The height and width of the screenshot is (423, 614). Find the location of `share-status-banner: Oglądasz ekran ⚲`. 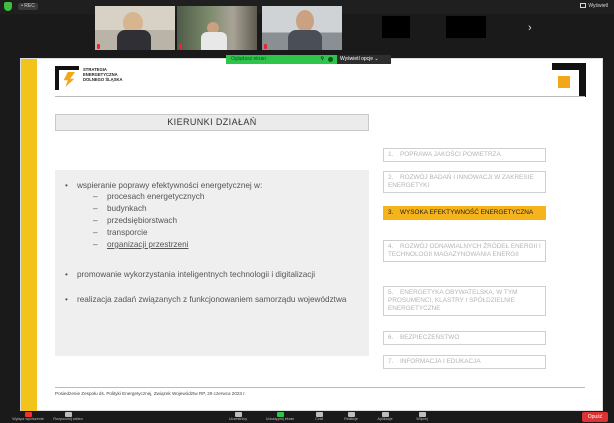

share-status-banner: Oglądasz ekran ⚲ is located at coordinates (281, 59).